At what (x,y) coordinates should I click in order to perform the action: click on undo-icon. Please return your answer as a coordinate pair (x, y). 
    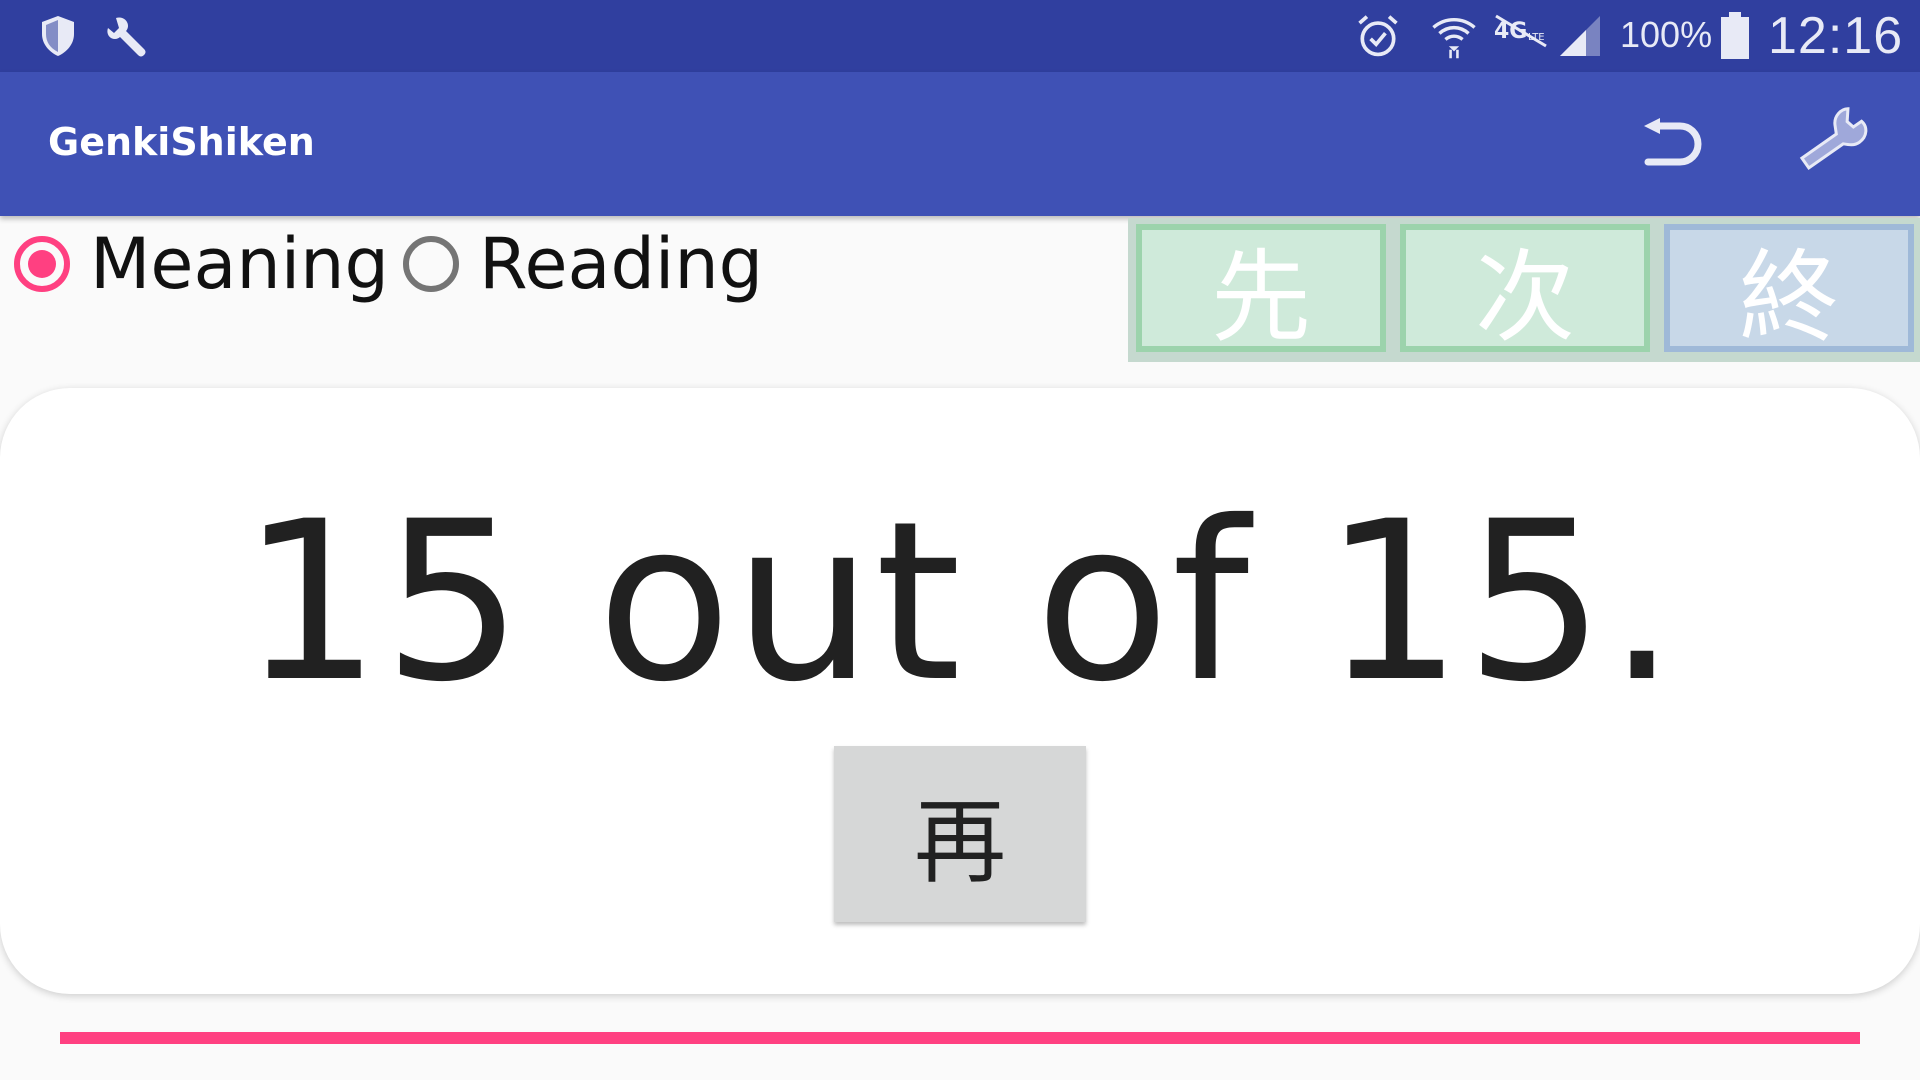
    Looking at the image, I should click on (1673, 142).